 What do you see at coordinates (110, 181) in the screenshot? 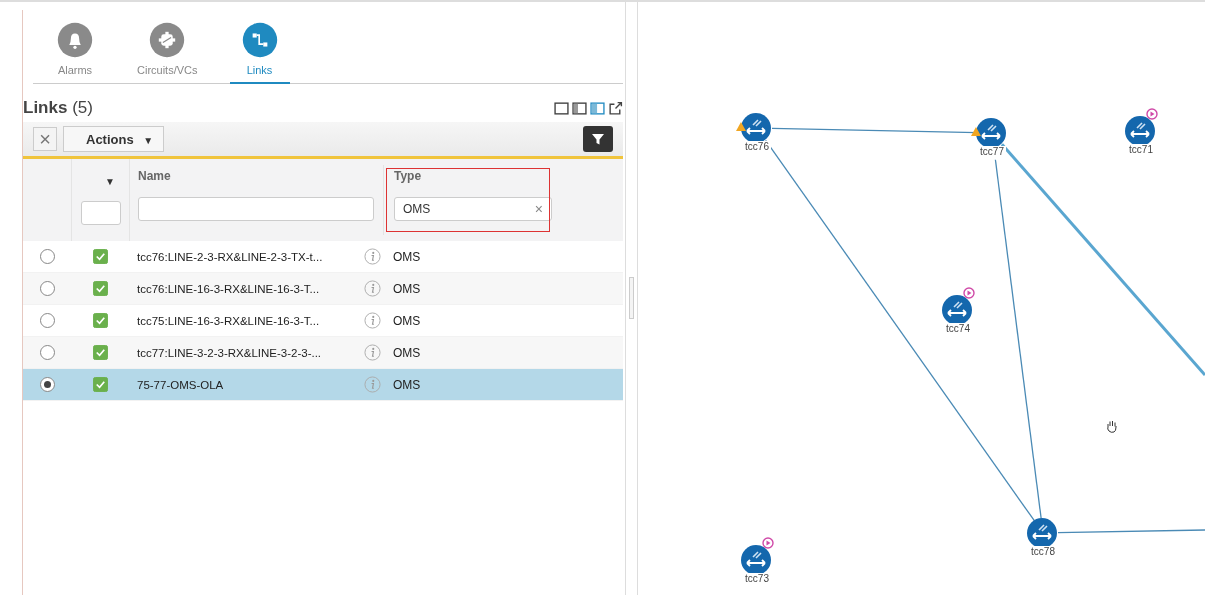
I see `sort-caret: ▼` at bounding box center [110, 181].